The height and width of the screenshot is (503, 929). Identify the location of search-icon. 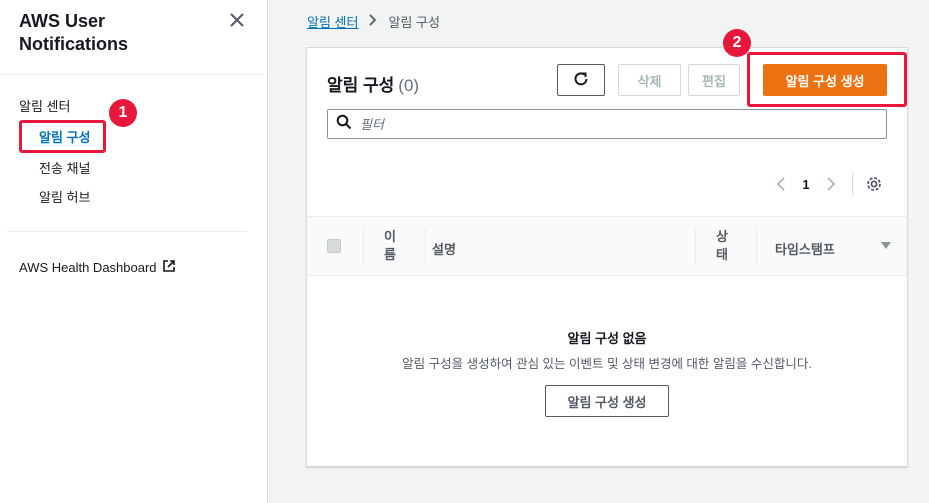
(344, 124).